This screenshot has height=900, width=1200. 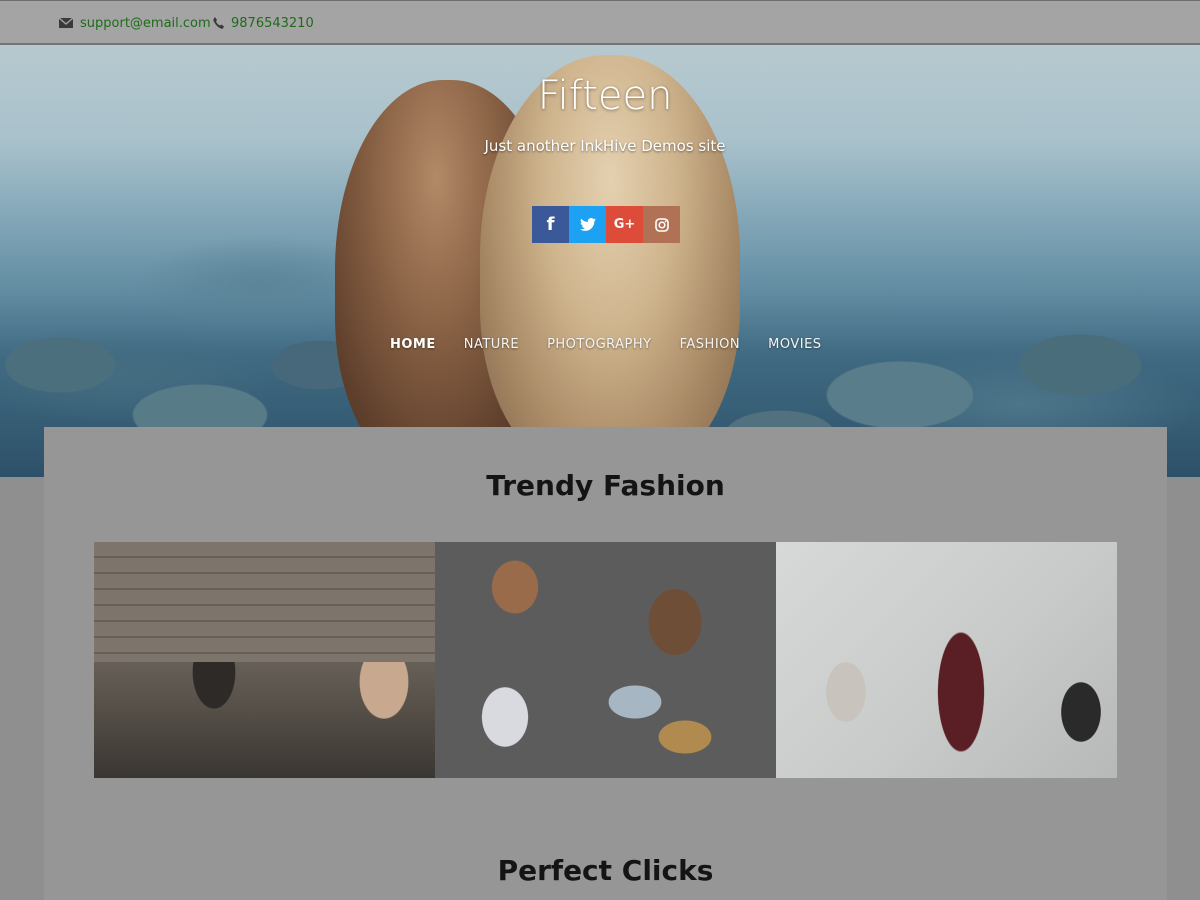 I want to click on google-plus-button: G+, so click(x=624, y=224).